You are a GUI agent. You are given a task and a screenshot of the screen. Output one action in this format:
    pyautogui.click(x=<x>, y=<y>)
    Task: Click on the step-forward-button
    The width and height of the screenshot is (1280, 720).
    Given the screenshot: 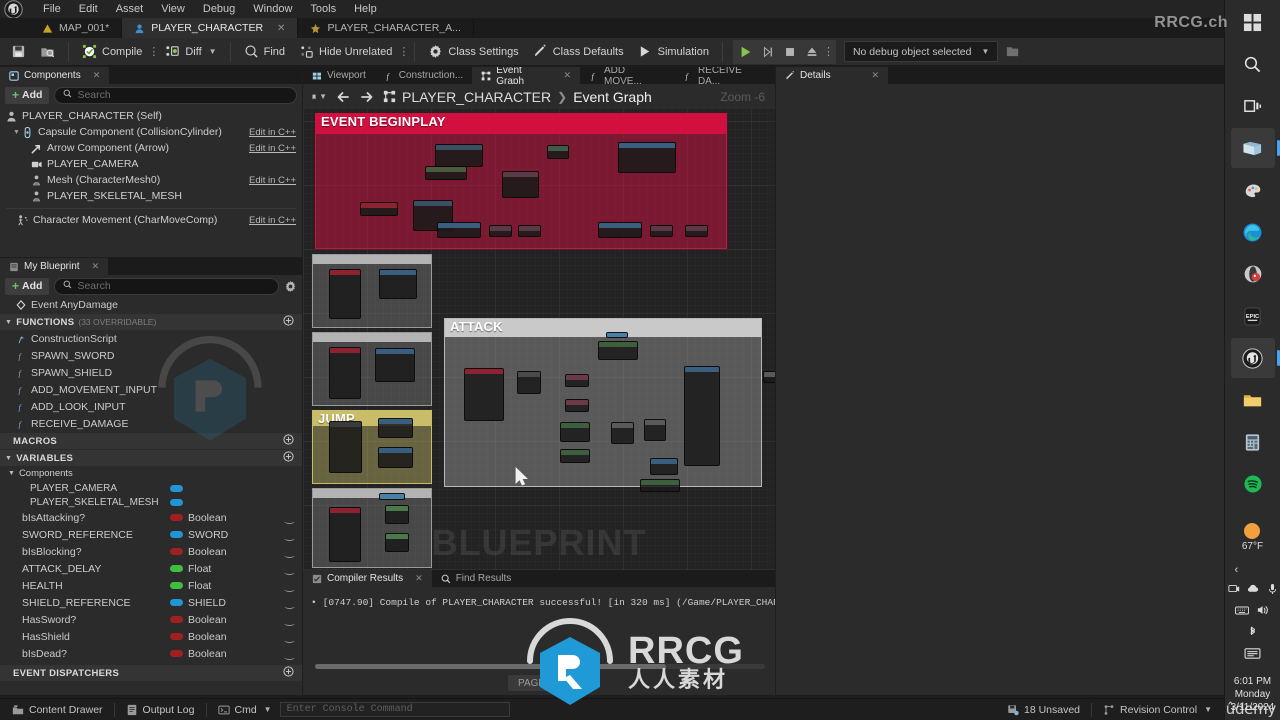 What is the action you would take?
    pyautogui.click(x=768, y=52)
    